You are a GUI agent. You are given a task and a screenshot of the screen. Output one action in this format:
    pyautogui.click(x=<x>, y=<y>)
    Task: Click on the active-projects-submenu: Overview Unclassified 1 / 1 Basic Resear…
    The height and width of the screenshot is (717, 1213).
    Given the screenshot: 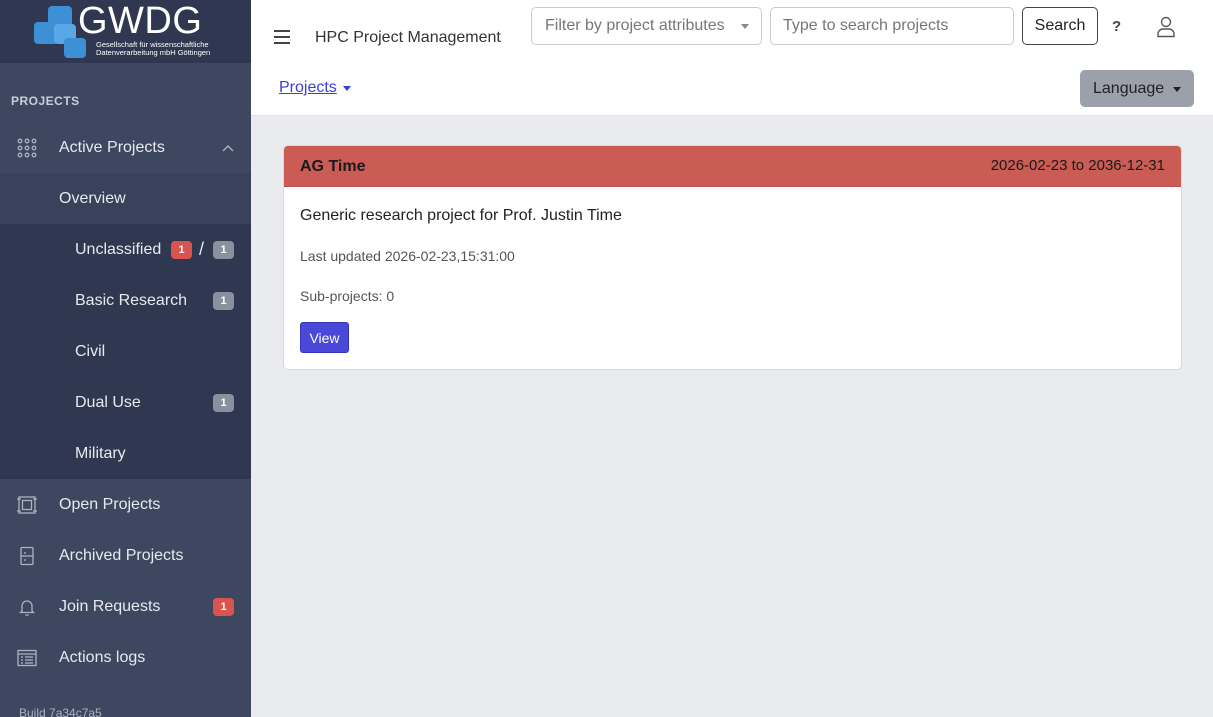 What is the action you would take?
    pyautogui.click(x=125, y=326)
    